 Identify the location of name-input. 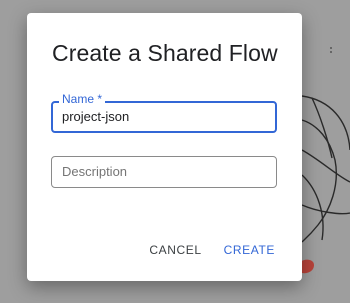
(162, 117).